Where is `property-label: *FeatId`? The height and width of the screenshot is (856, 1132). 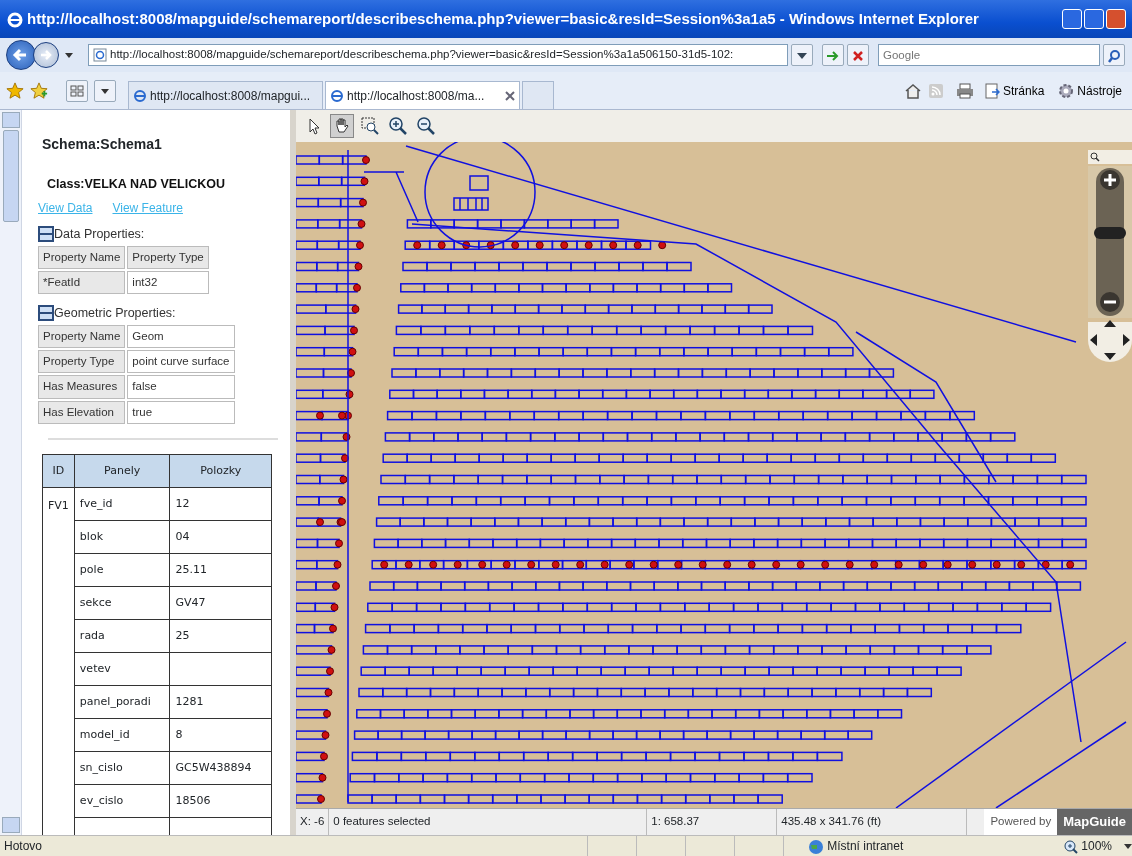 property-label: *FeatId is located at coordinates (82, 282).